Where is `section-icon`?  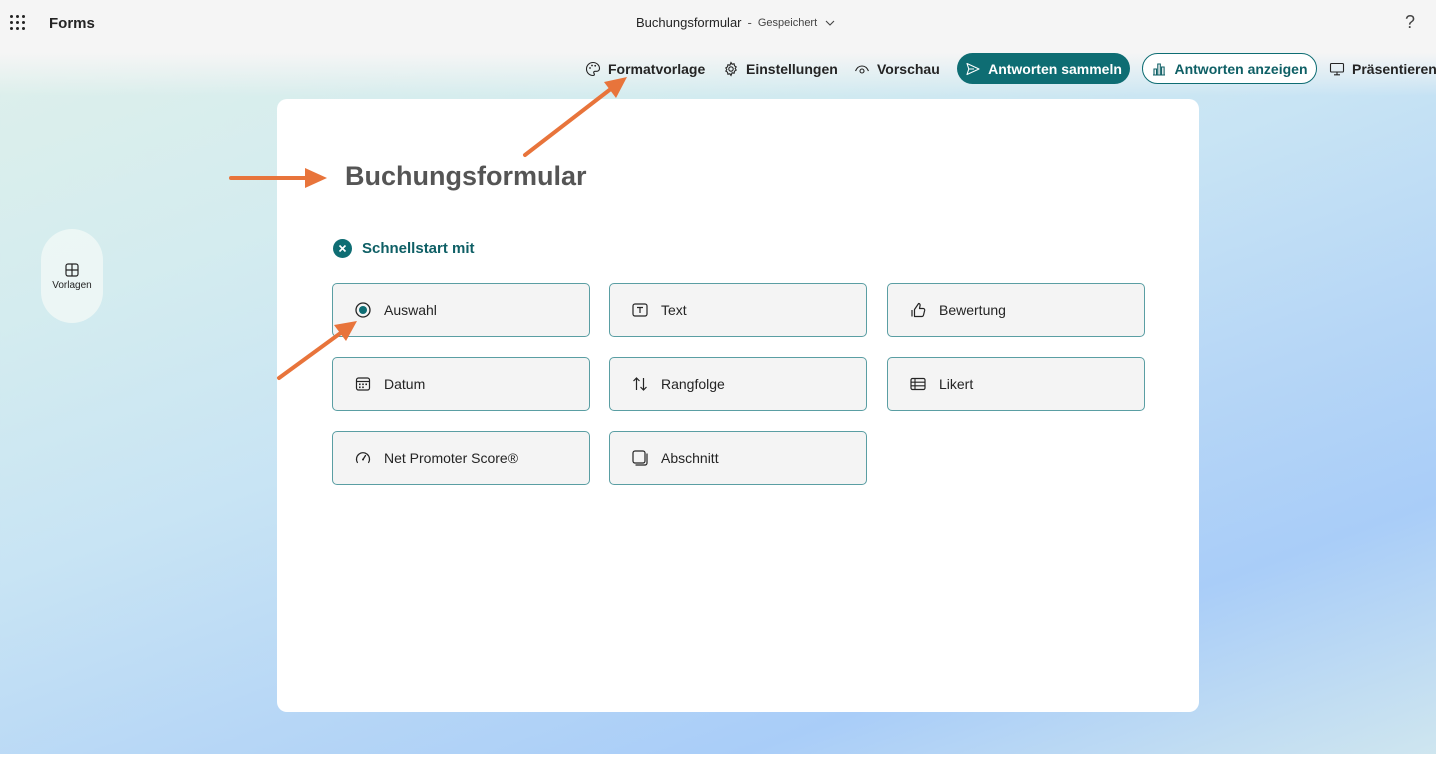
section-icon is located at coordinates (640, 458).